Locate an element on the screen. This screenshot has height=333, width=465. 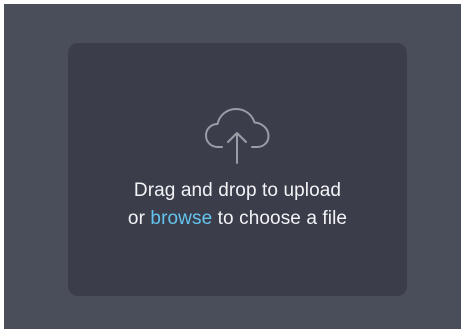
upload-instructions-line-2: or browse to choose a file is located at coordinates (237, 219).